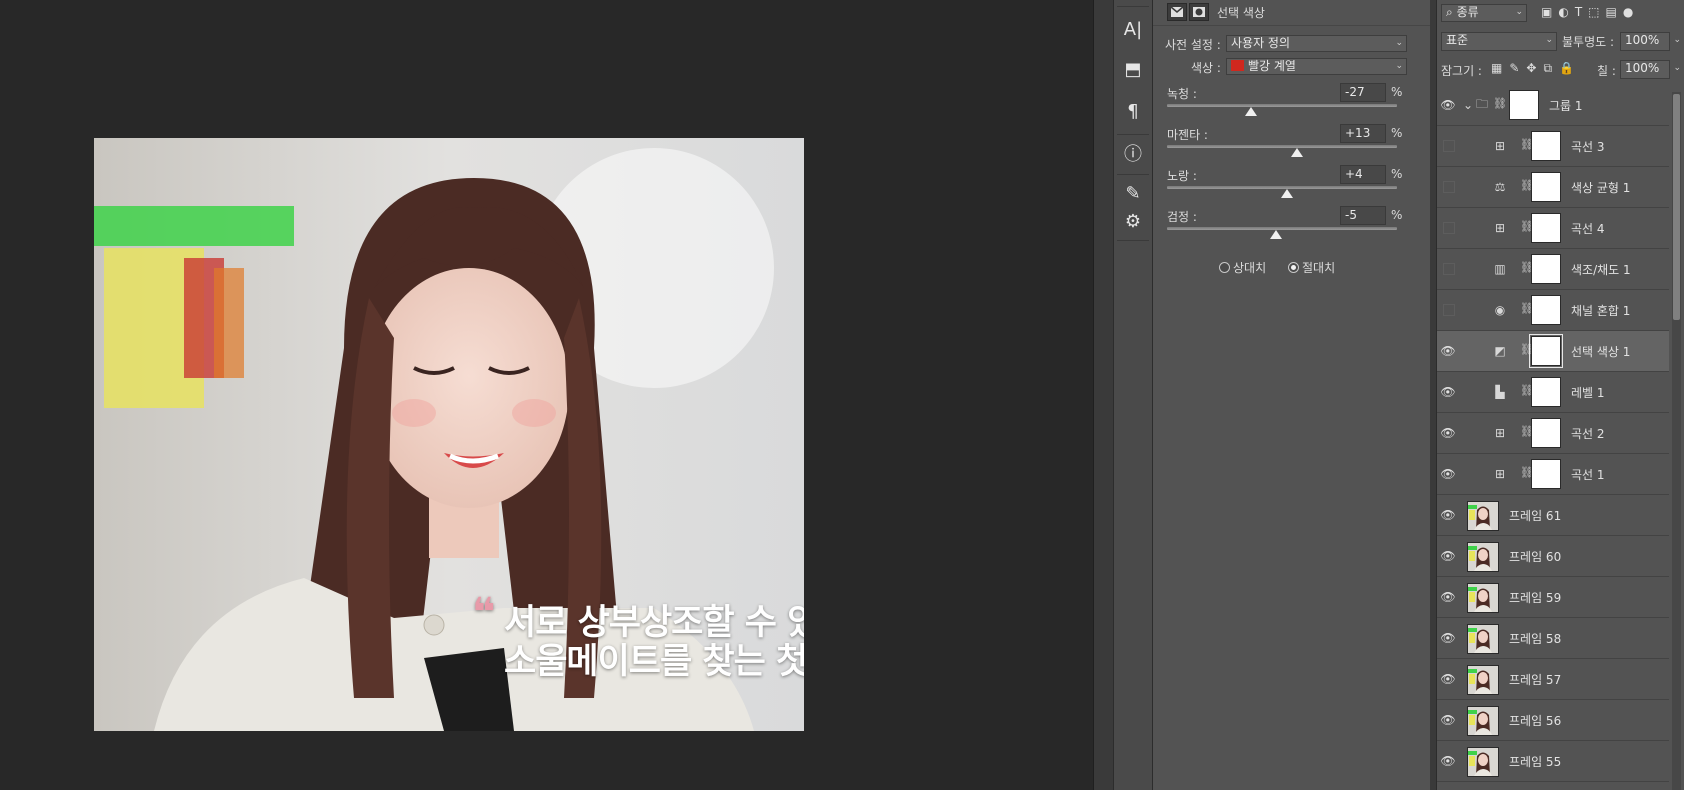 The image size is (1684, 790). I want to click on layer-name: 프레임 60, so click(1535, 556).